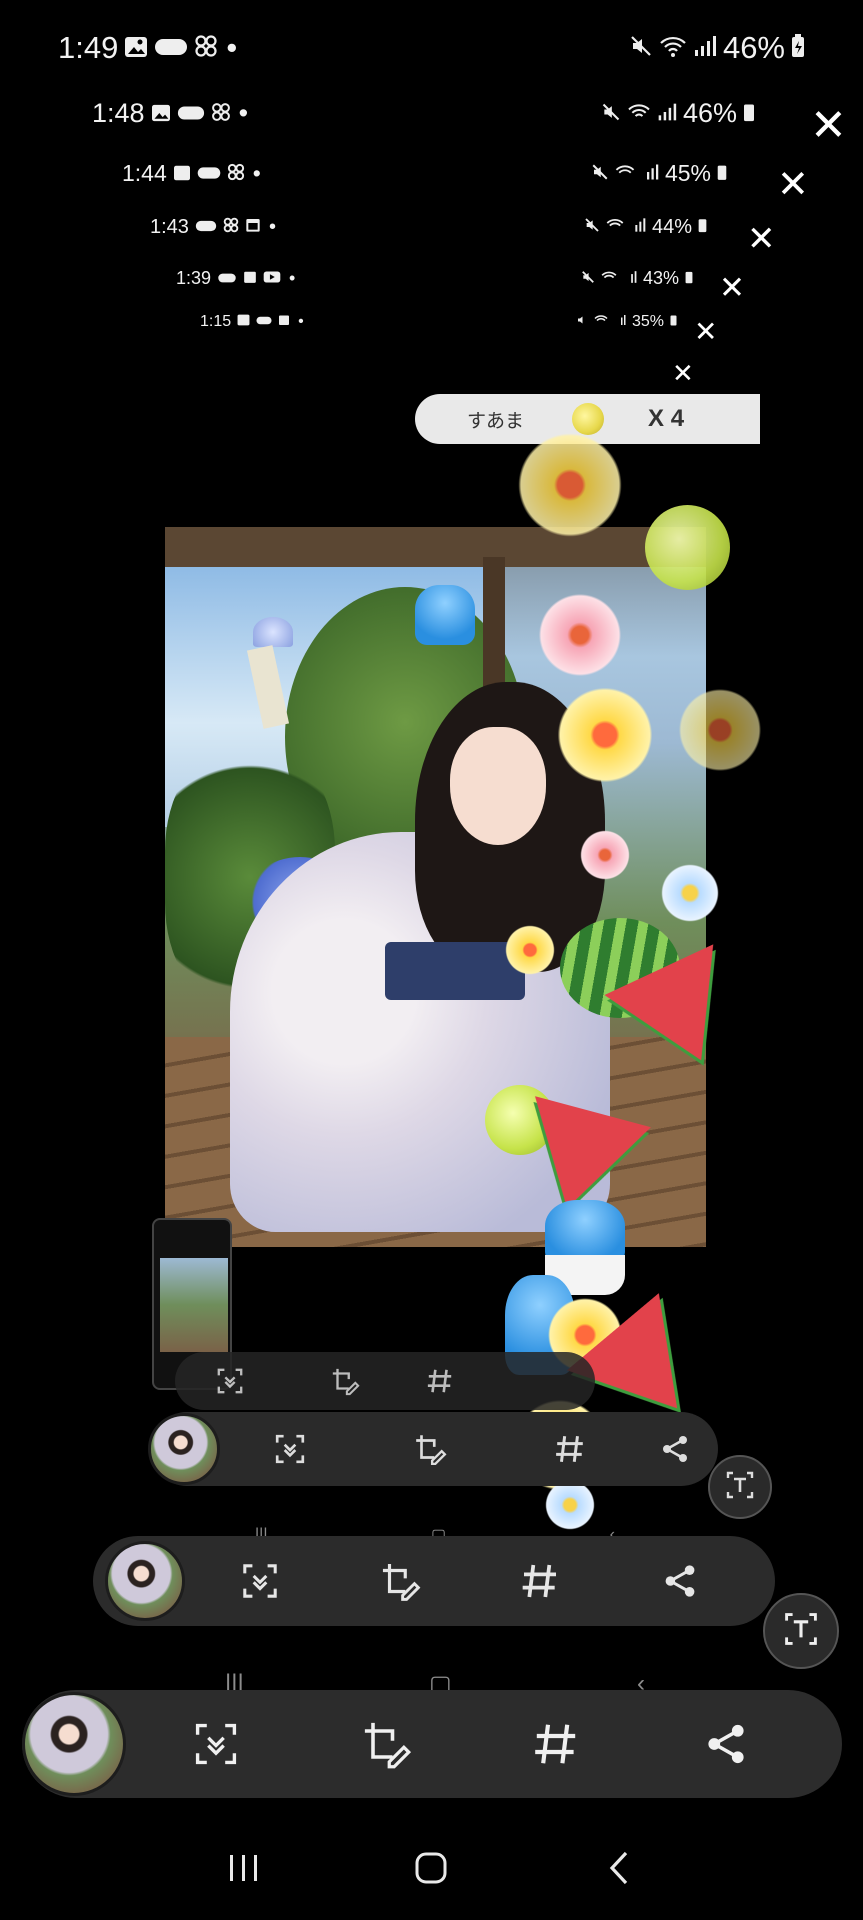 This screenshot has height=1920, width=863. What do you see at coordinates (169, 226) in the screenshot?
I see `status-time: 1:43` at bounding box center [169, 226].